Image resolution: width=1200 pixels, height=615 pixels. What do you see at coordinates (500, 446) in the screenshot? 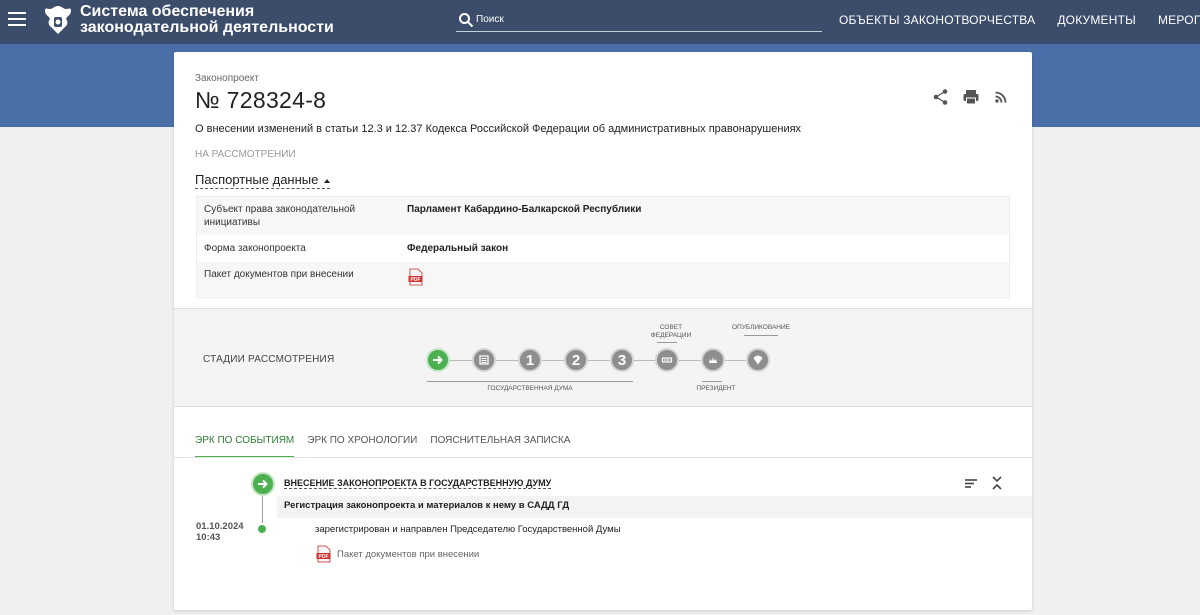
I see `tab-explanatory-note: ПОЯСНИТЕЛЬНАЯ ЗАПИСКА` at bounding box center [500, 446].